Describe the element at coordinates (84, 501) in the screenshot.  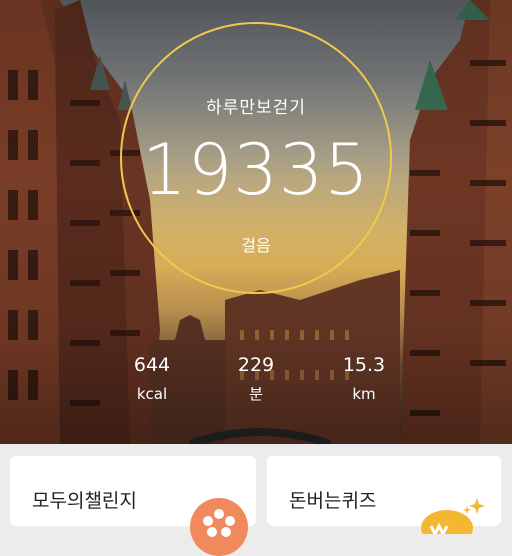
I see `challenge-card-label: 모두의챌린지` at that location.